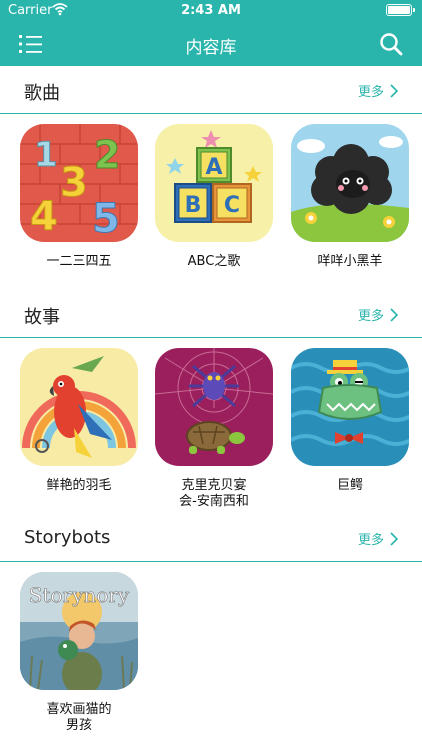 The width and height of the screenshot is (422, 750). Describe the element at coordinates (79, 407) in the screenshot. I see `thumbnail-parrot` at that location.